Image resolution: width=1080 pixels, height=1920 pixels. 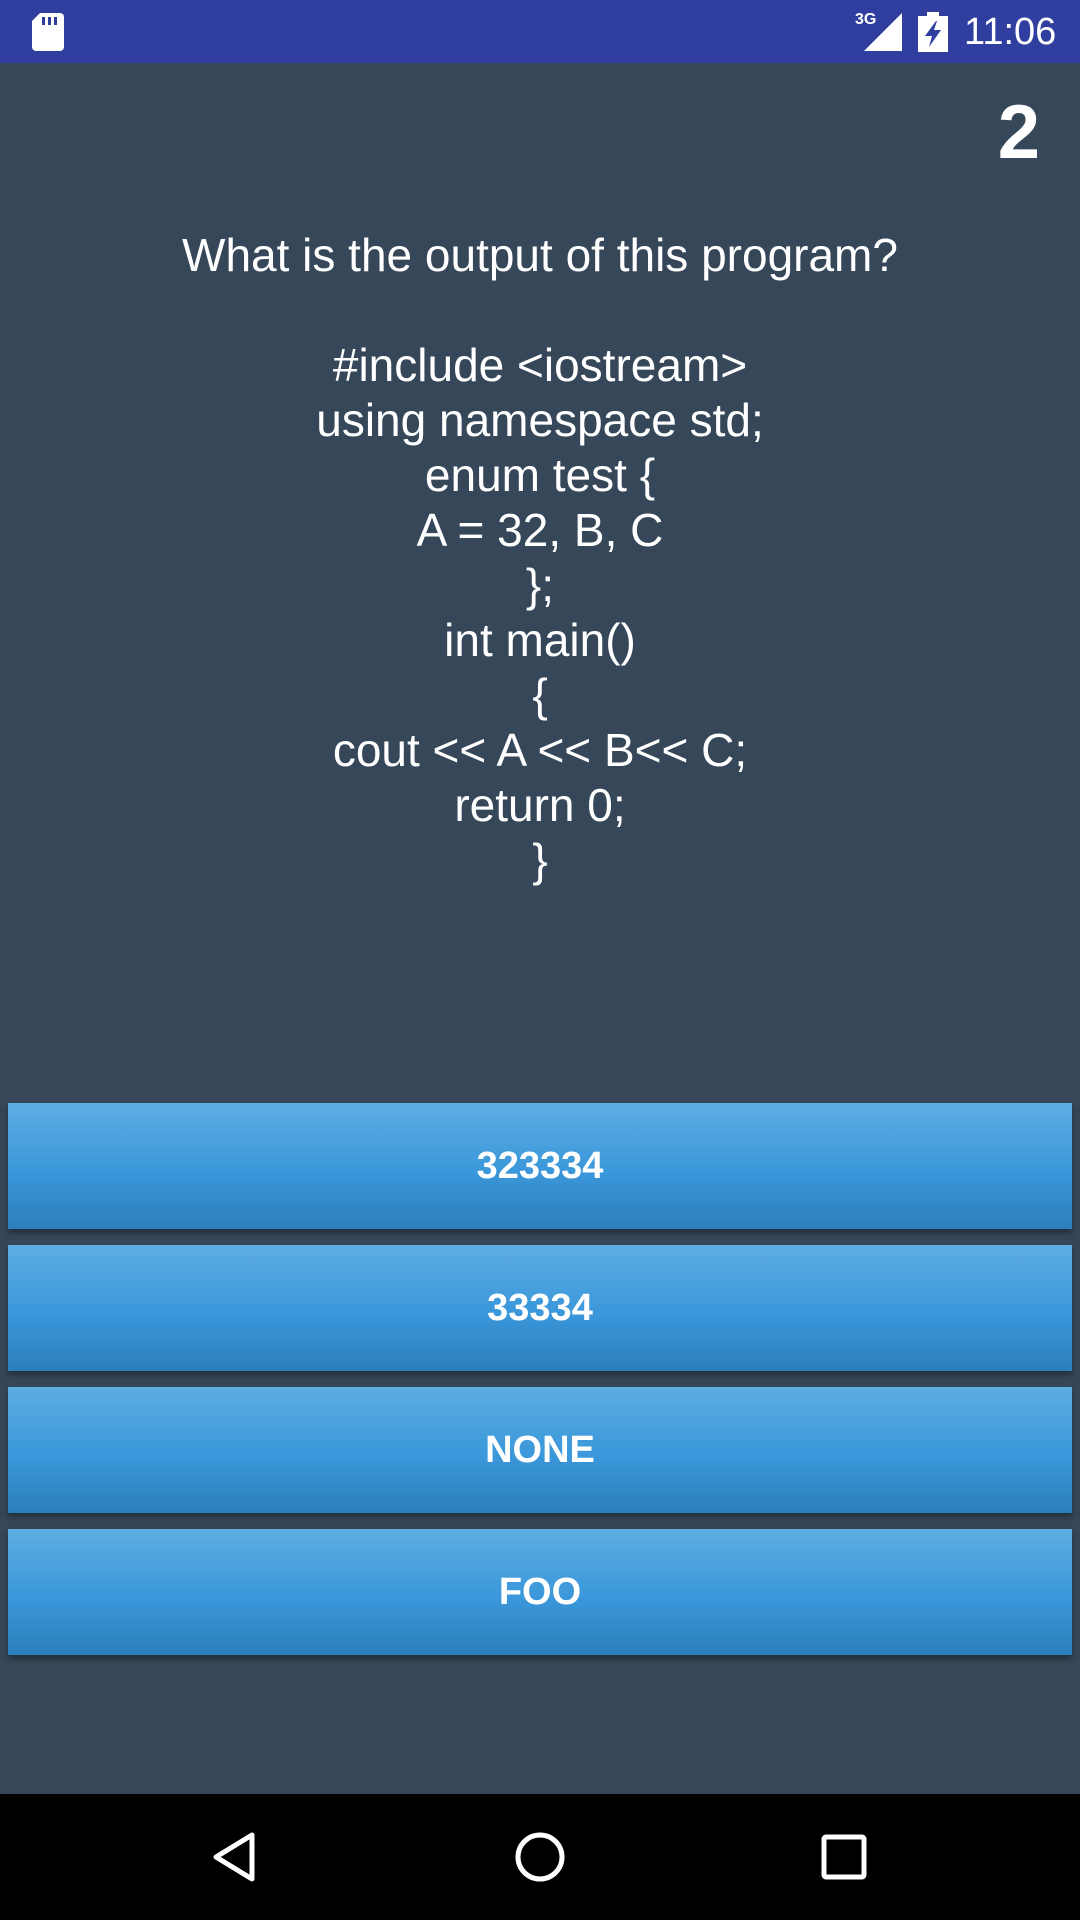 I want to click on answer-button-4: FOO, so click(x=540, y=1592).